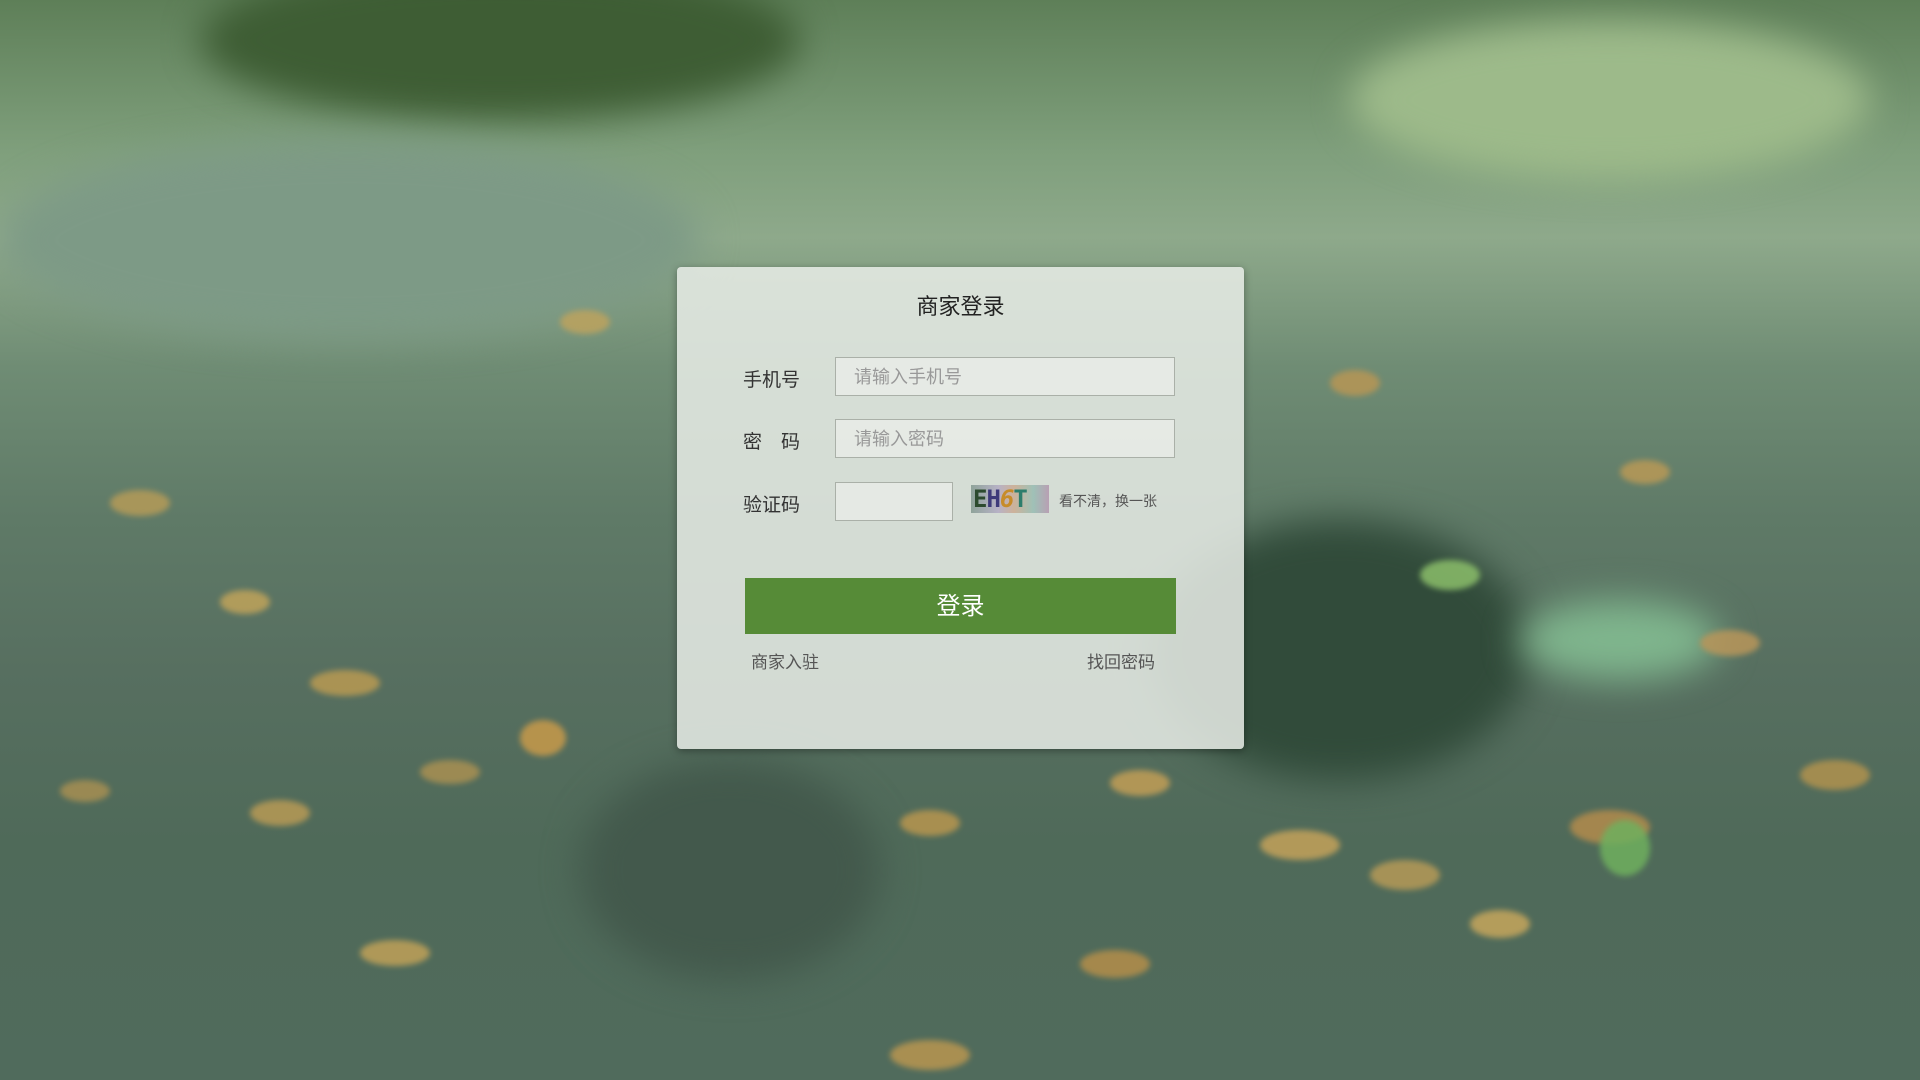 Image resolution: width=1920 pixels, height=1080 pixels. I want to click on password-label: 密 码, so click(772, 442).